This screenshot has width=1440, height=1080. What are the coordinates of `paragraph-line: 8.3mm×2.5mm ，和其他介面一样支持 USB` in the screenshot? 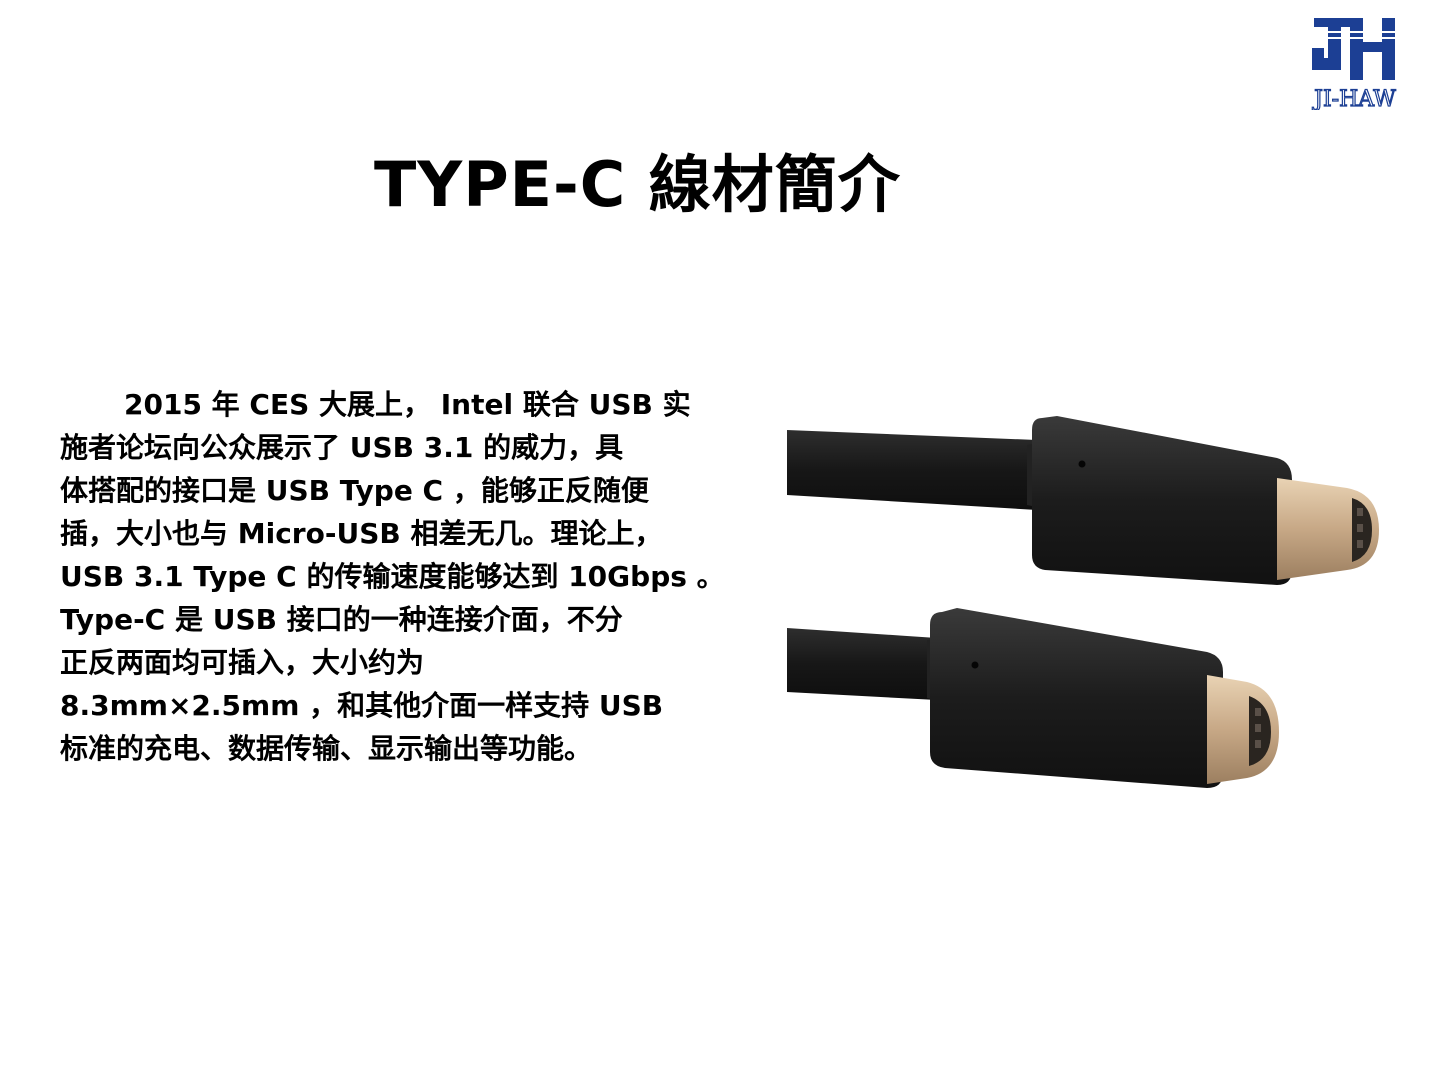 It's located at (362, 705).